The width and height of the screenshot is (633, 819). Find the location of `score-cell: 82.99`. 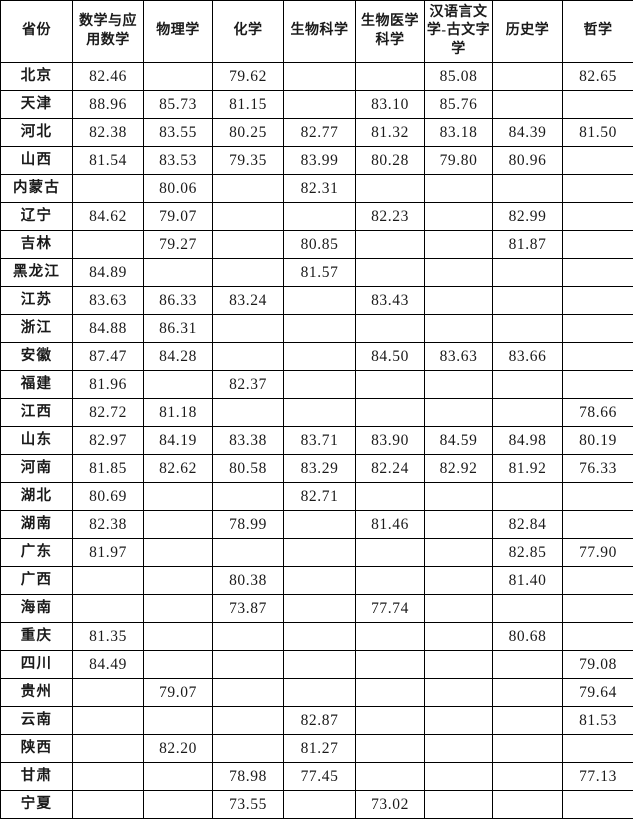

score-cell: 82.99 is located at coordinates (528, 217).